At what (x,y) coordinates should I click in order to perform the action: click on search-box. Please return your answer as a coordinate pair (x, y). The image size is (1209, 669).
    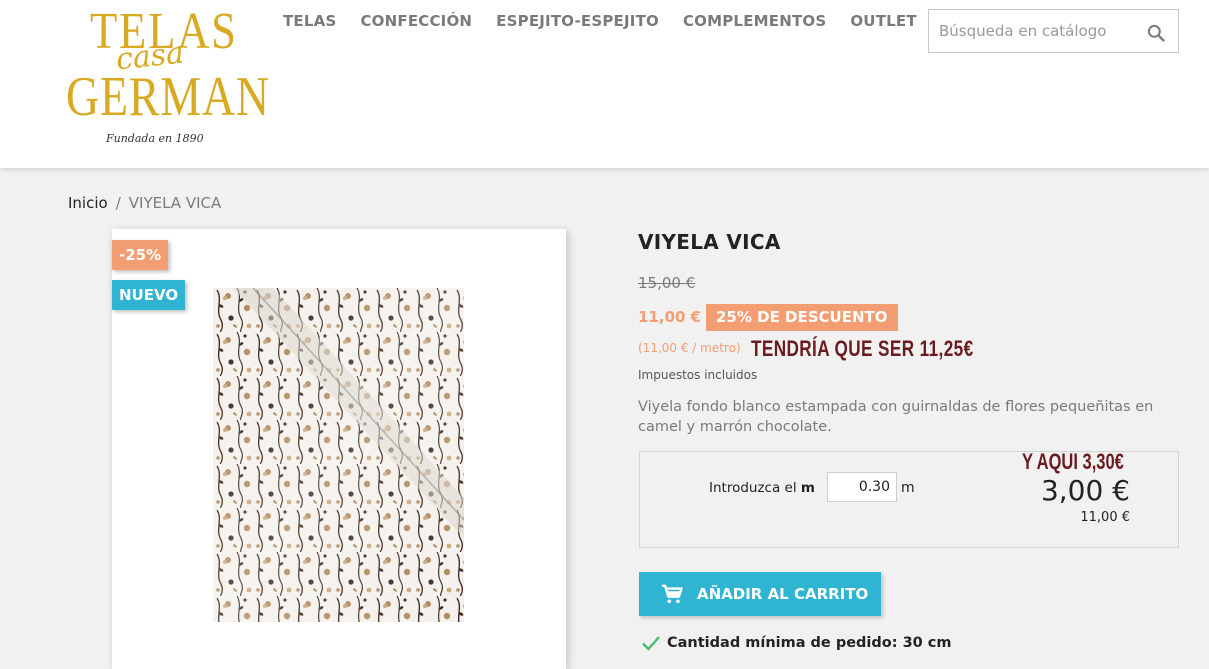
    Looking at the image, I should click on (1053, 31).